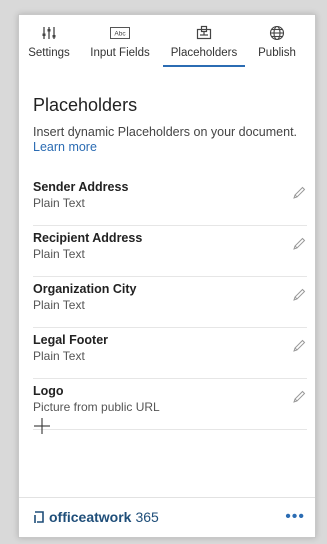 The image size is (327, 544). I want to click on list-item: Organization City Plain Text, so click(170, 302).